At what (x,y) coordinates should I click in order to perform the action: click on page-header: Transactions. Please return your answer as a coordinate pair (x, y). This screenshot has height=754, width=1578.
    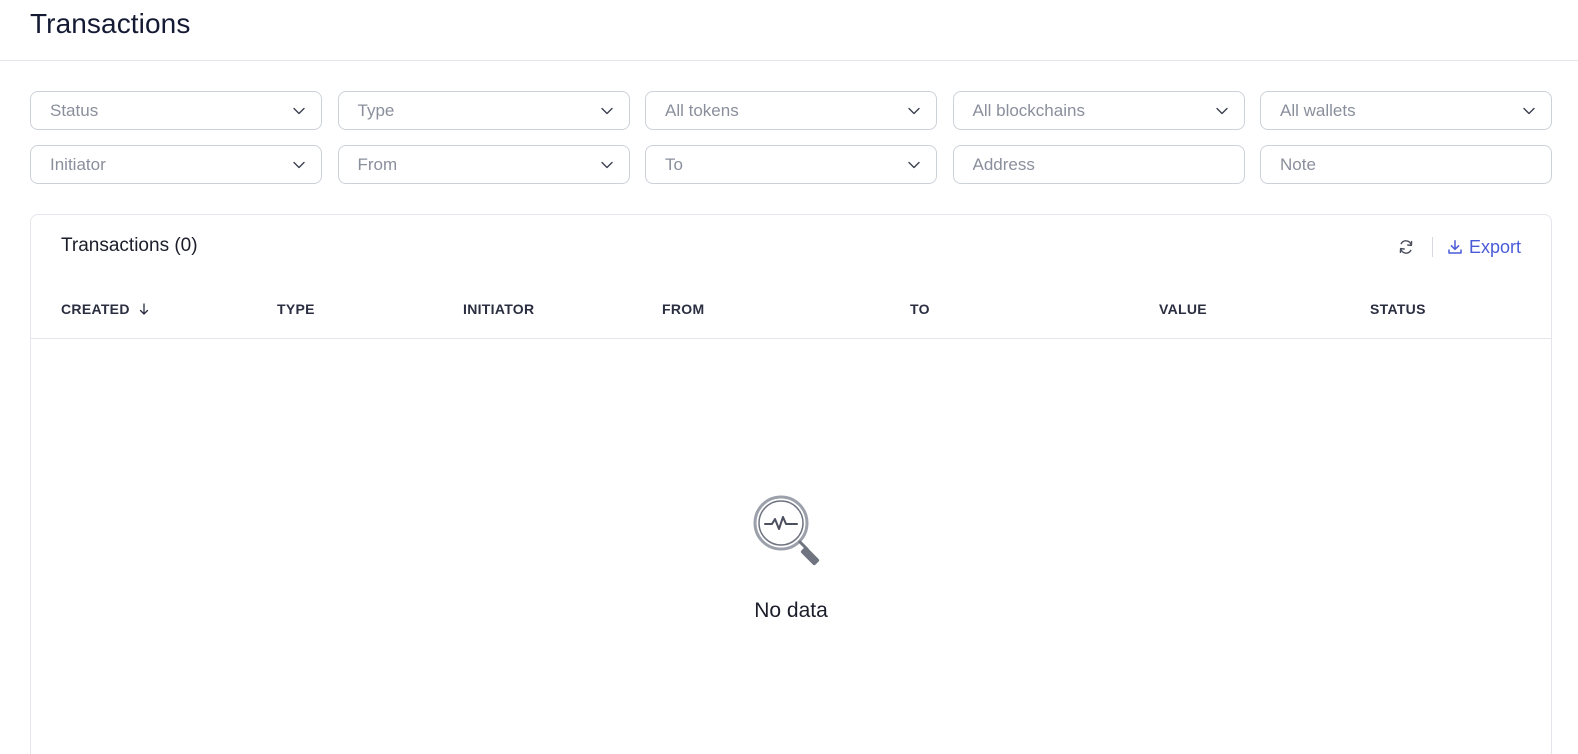
    Looking at the image, I should click on (789, 30).